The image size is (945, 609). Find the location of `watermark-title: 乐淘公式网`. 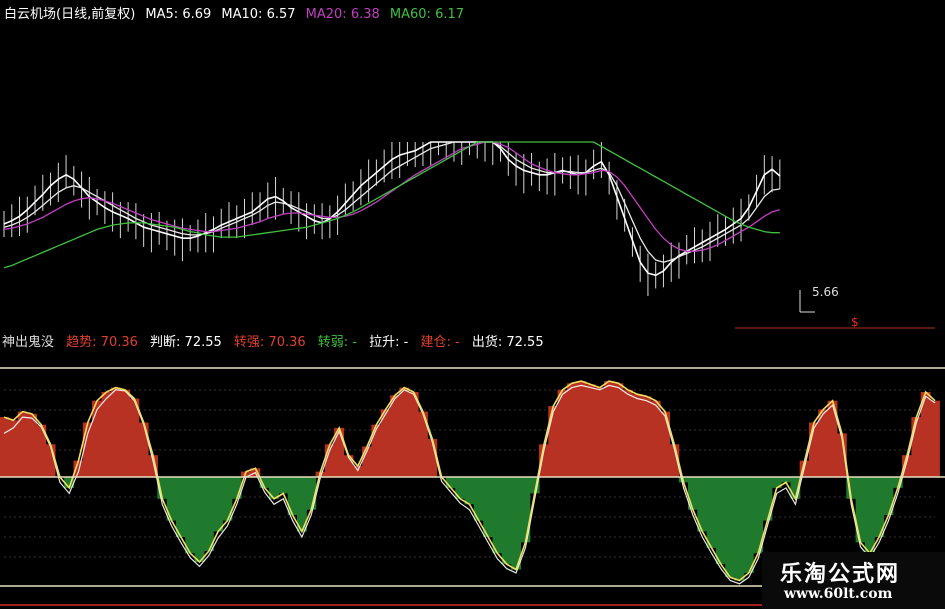

watermark-title: 乐淘公式网 is located at coordinates (840, 574).